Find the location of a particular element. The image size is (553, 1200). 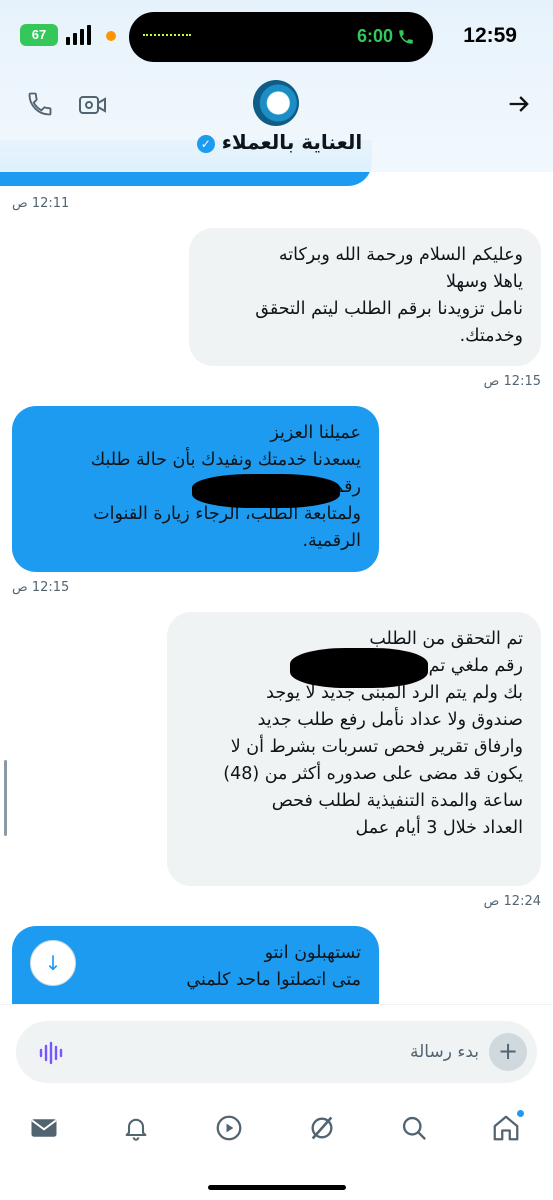

chat-header: 67 6:00 12:59 العناية بالعملاء ✓ is located at coordinates (276, 86).